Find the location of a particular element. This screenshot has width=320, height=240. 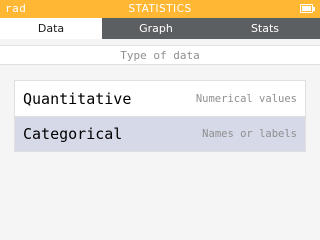

option-description: Numerical values is located at coordinates (246, 98).